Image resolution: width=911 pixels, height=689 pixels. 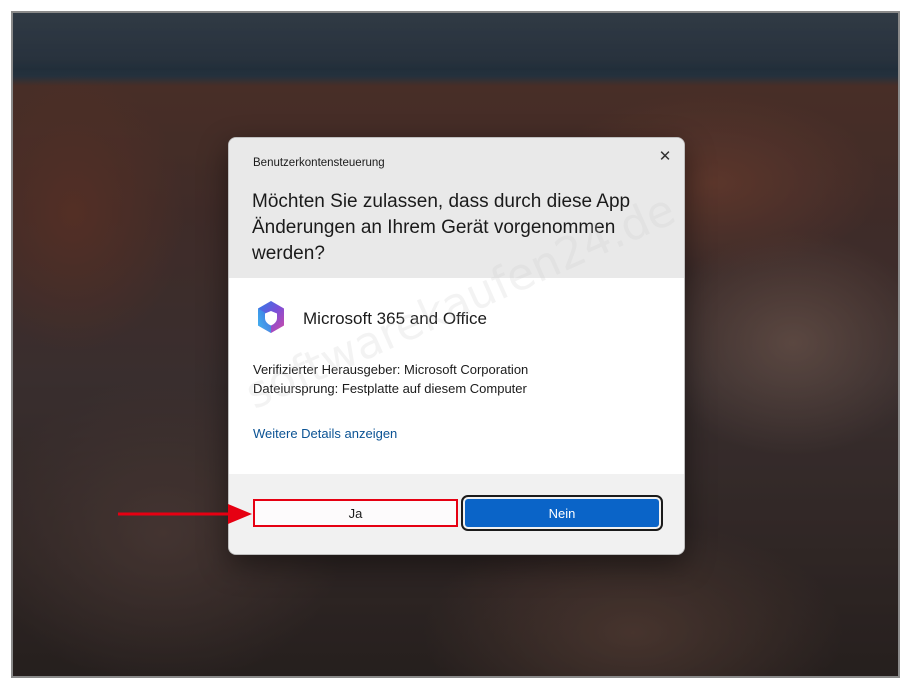 What do you see at coordinates (665, 156) in the screenshot?
I see `close-icon: ✕` at bounding box center [665, 156].